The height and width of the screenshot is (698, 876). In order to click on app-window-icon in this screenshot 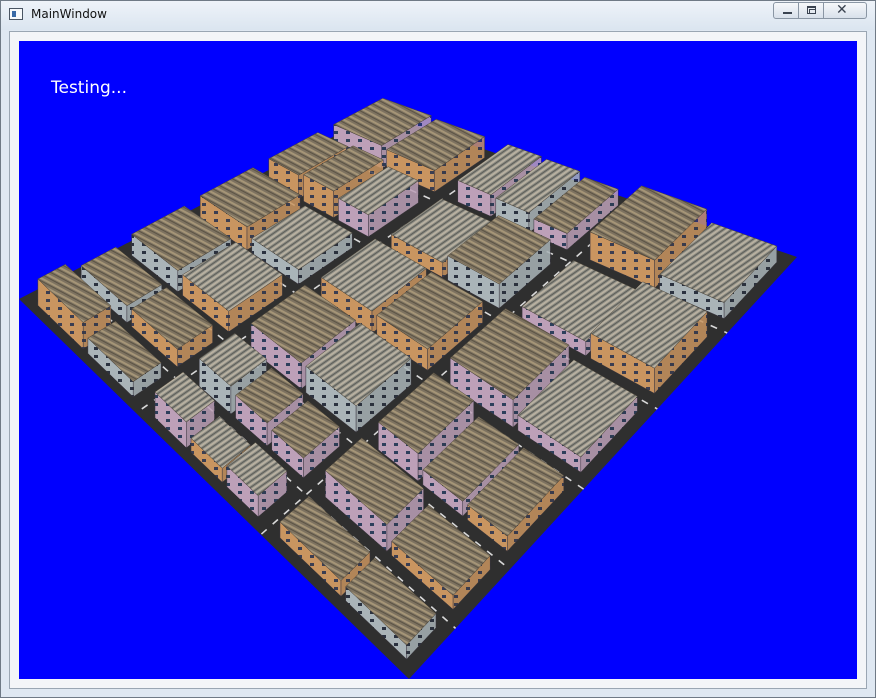, I will do `click(16, 14)`.